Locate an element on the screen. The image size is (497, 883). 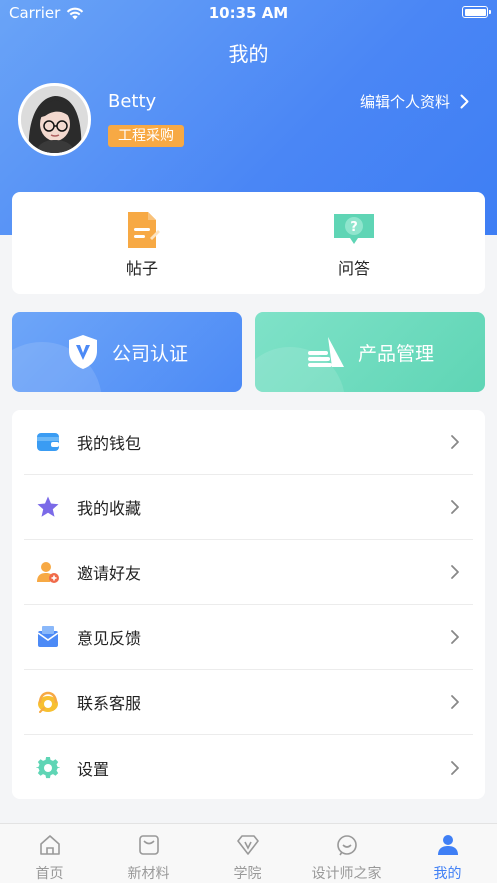
tab-new-materials: 新材料 is located at coordinates (148, 853).